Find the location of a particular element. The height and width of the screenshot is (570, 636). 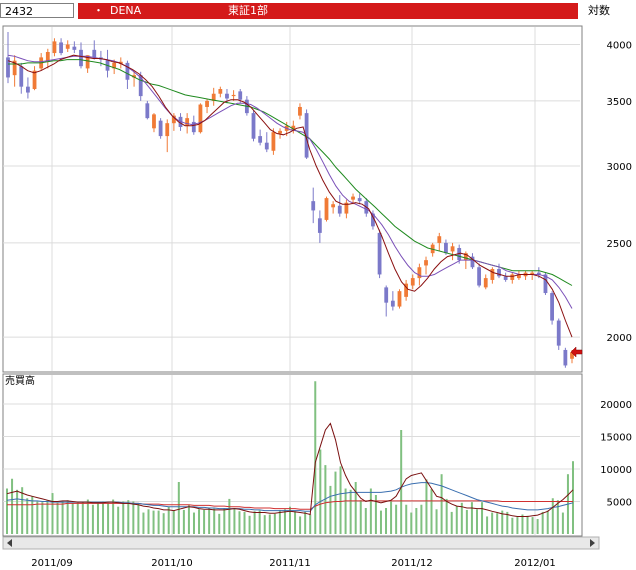

header-bar: 2432 ・ DENA 東証1部 対数 is located at coordinates (318, 11).